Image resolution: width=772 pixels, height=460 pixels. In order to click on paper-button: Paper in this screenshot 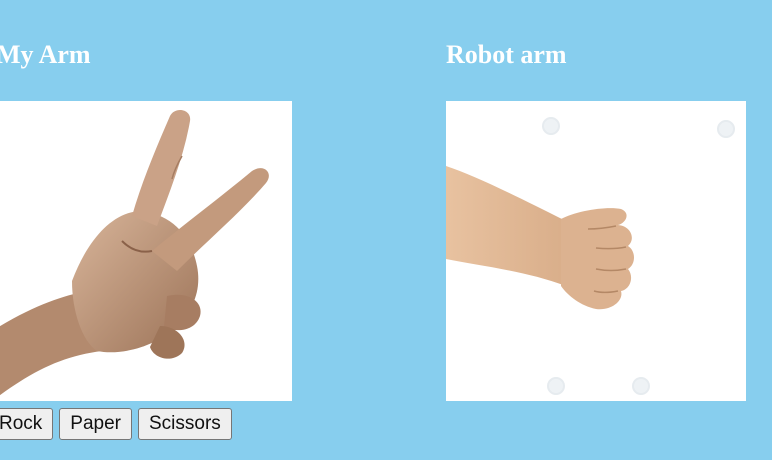, I will do `click(95, 424)`.